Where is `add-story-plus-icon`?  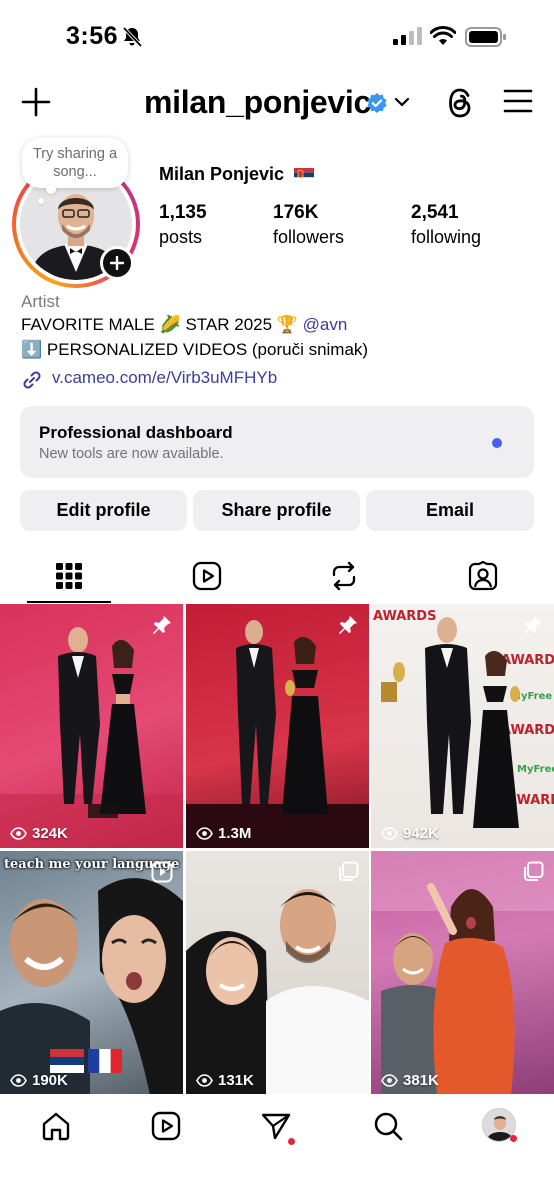 add-story-plus-icon is located at coordinates (117, 263).